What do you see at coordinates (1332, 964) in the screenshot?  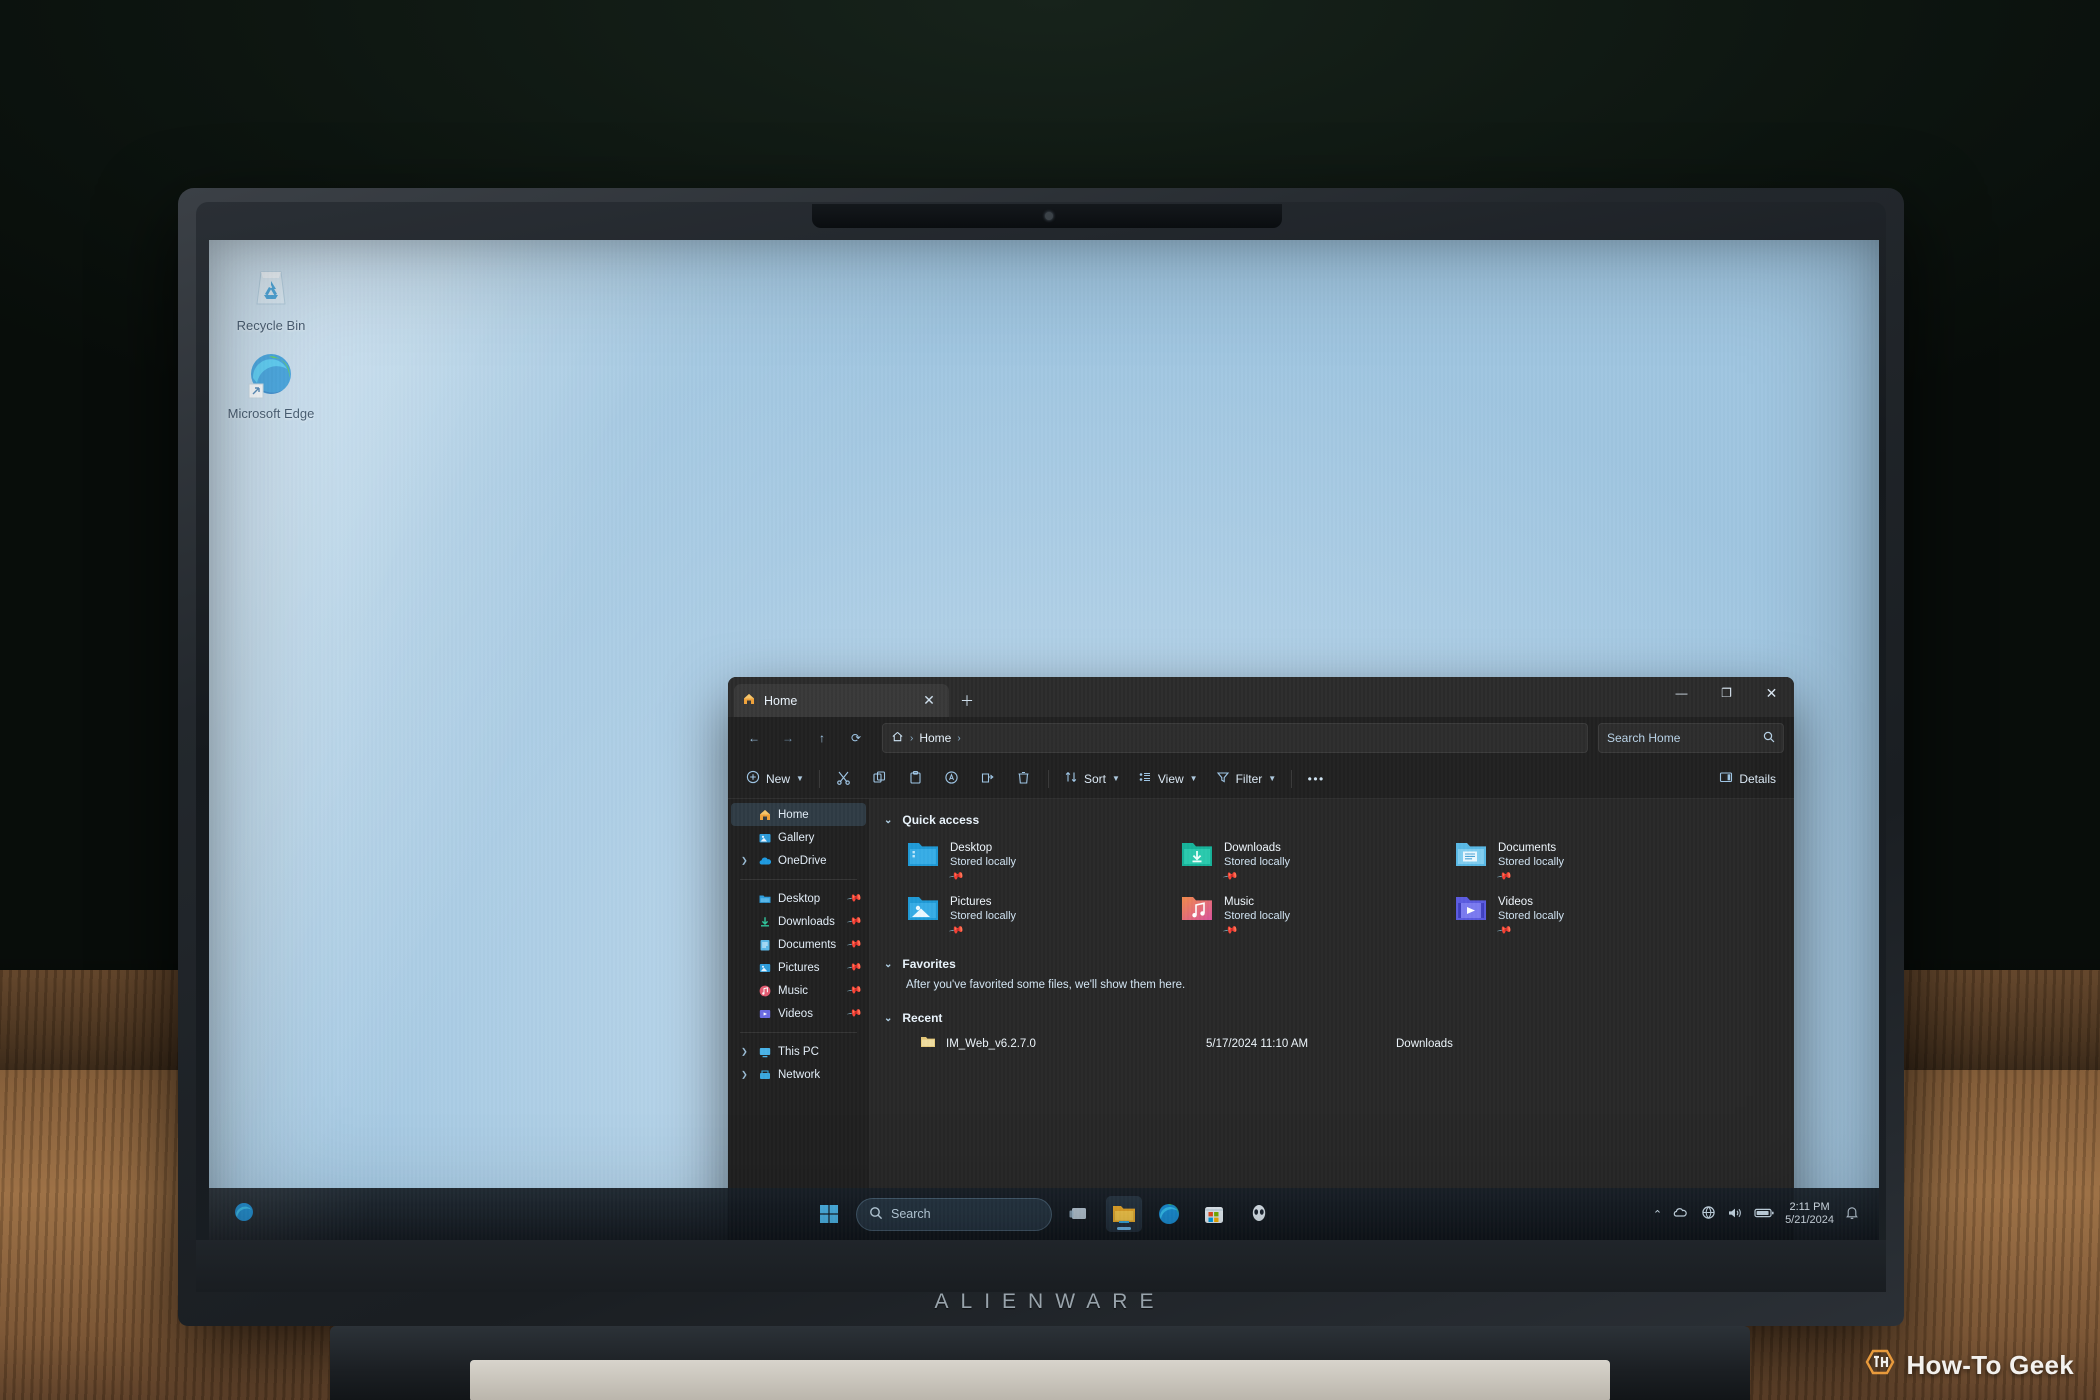 I see `favorites-header: ⌄ Favorites` at bounding box center [1332, 964].